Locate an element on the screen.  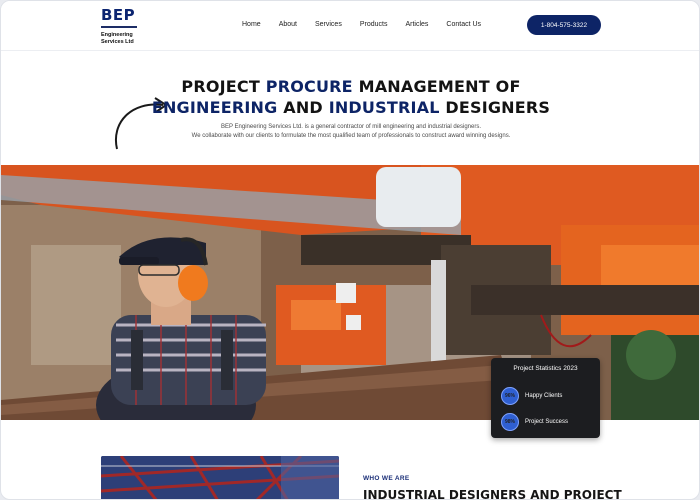
nav-services: Services is located at coordinates (328, 24).